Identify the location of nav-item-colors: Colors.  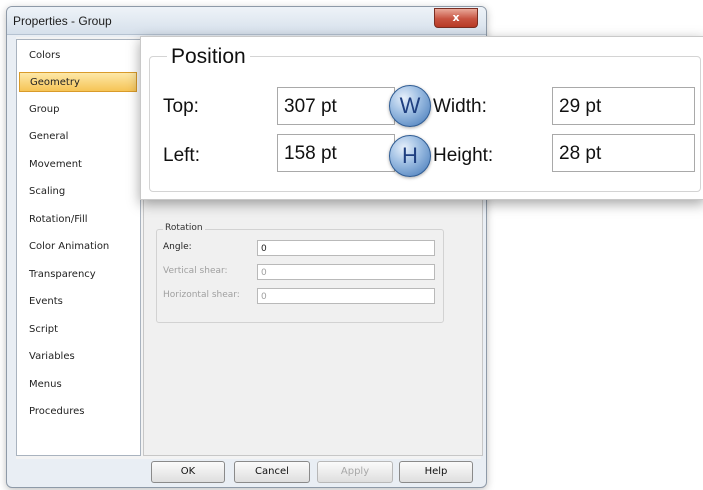
(78, 56).